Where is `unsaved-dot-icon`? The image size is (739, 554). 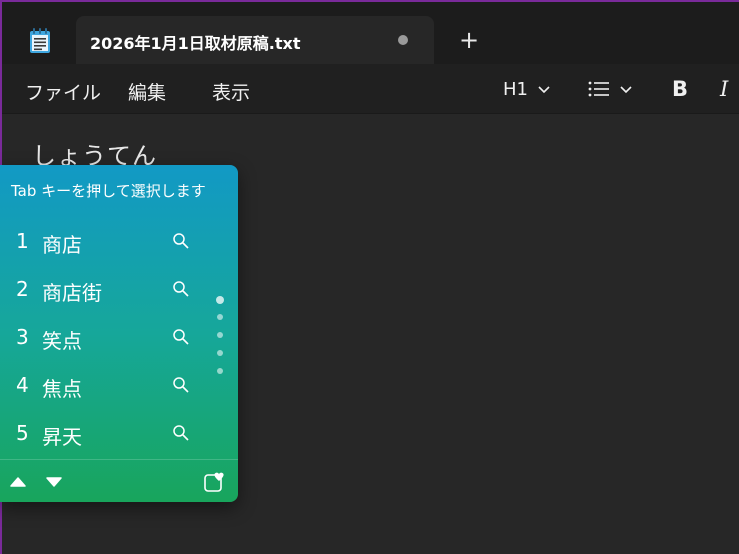
unsaved-dot-icon is located at coordinates (403, 40).